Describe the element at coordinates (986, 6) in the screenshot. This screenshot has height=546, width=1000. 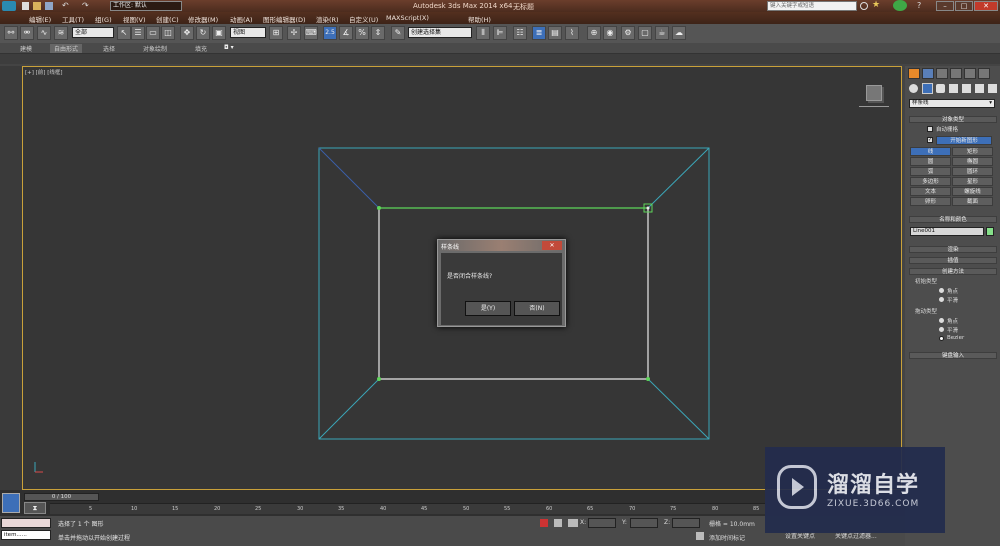
I see `close-button: ✕` at that location.